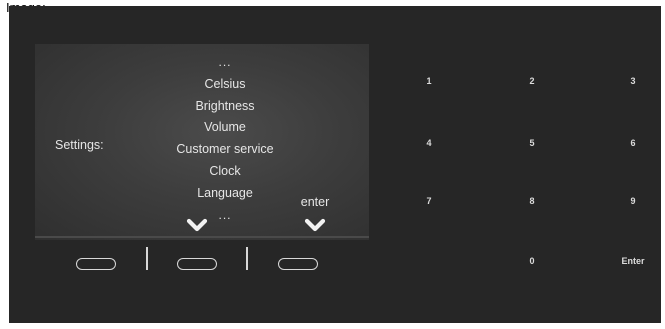 The width and height of the screenshot is (665, 329). I want to click on key-5-button: 5, so click(532, 143).